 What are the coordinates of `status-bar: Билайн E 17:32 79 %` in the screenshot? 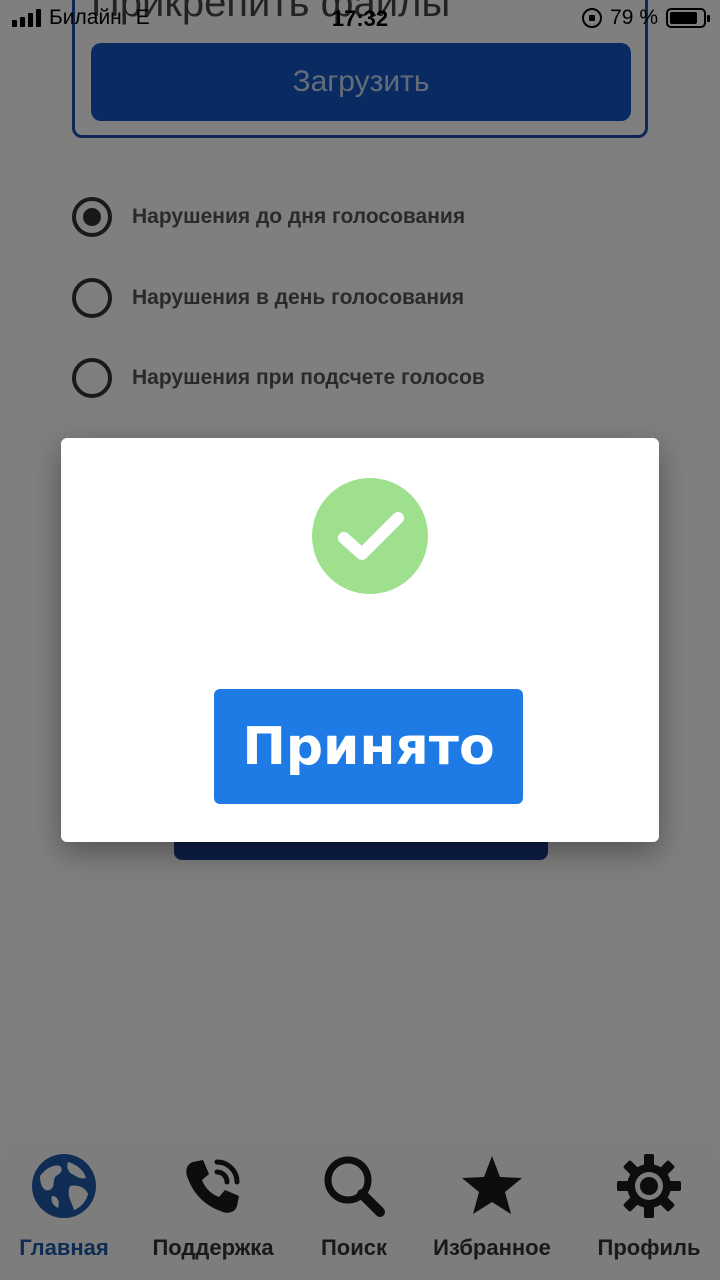 It's located at (360, 20).